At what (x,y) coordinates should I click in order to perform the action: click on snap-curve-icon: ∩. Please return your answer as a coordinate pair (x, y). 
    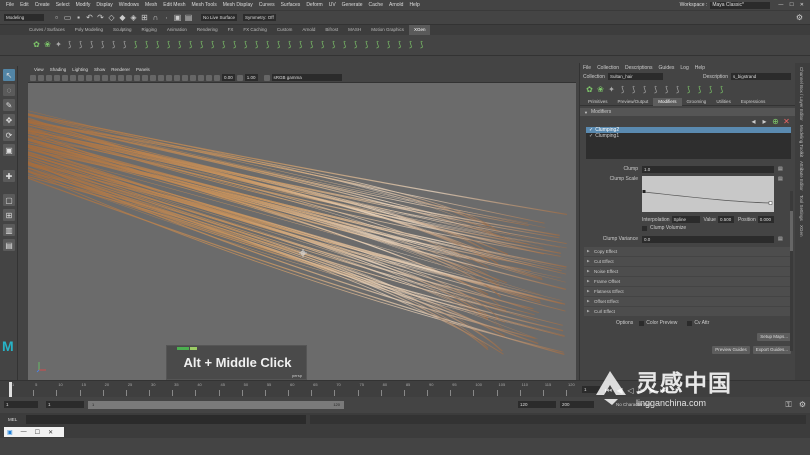
    Looking at the image, I should click on (155, 17).